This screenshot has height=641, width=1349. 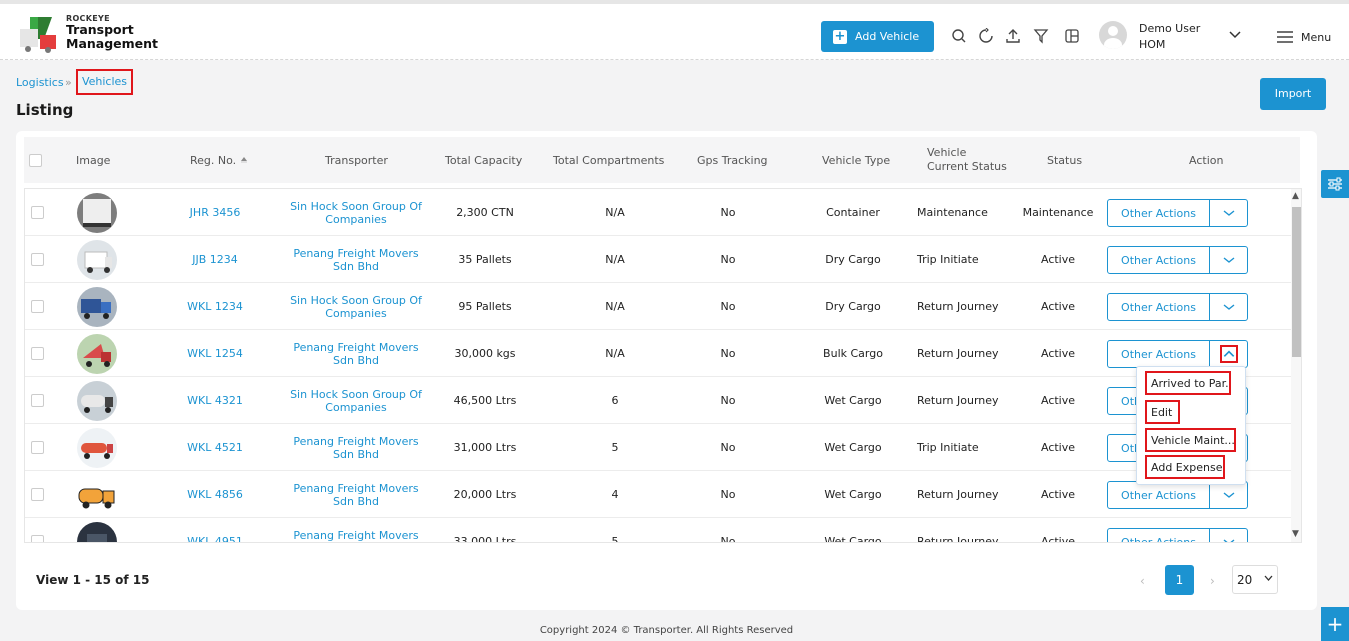 I want to click on sort-icon, so click(x=244, y=160).